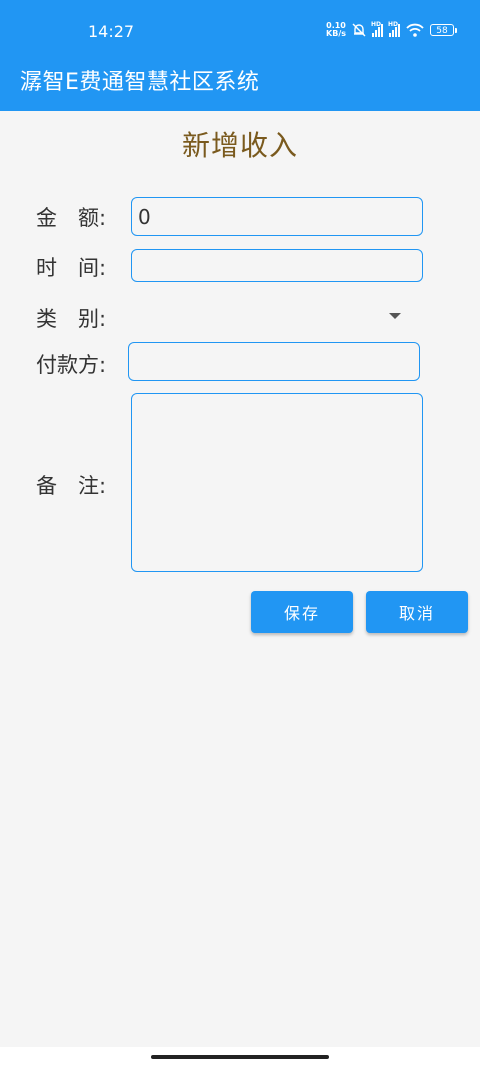 The height and width of the screenshot is (1067, 480). What do you see at coordinates (336, 29) in the screenshot?
I see `network-speed: 0.10 KB/s` at bounding box center [336, 29].